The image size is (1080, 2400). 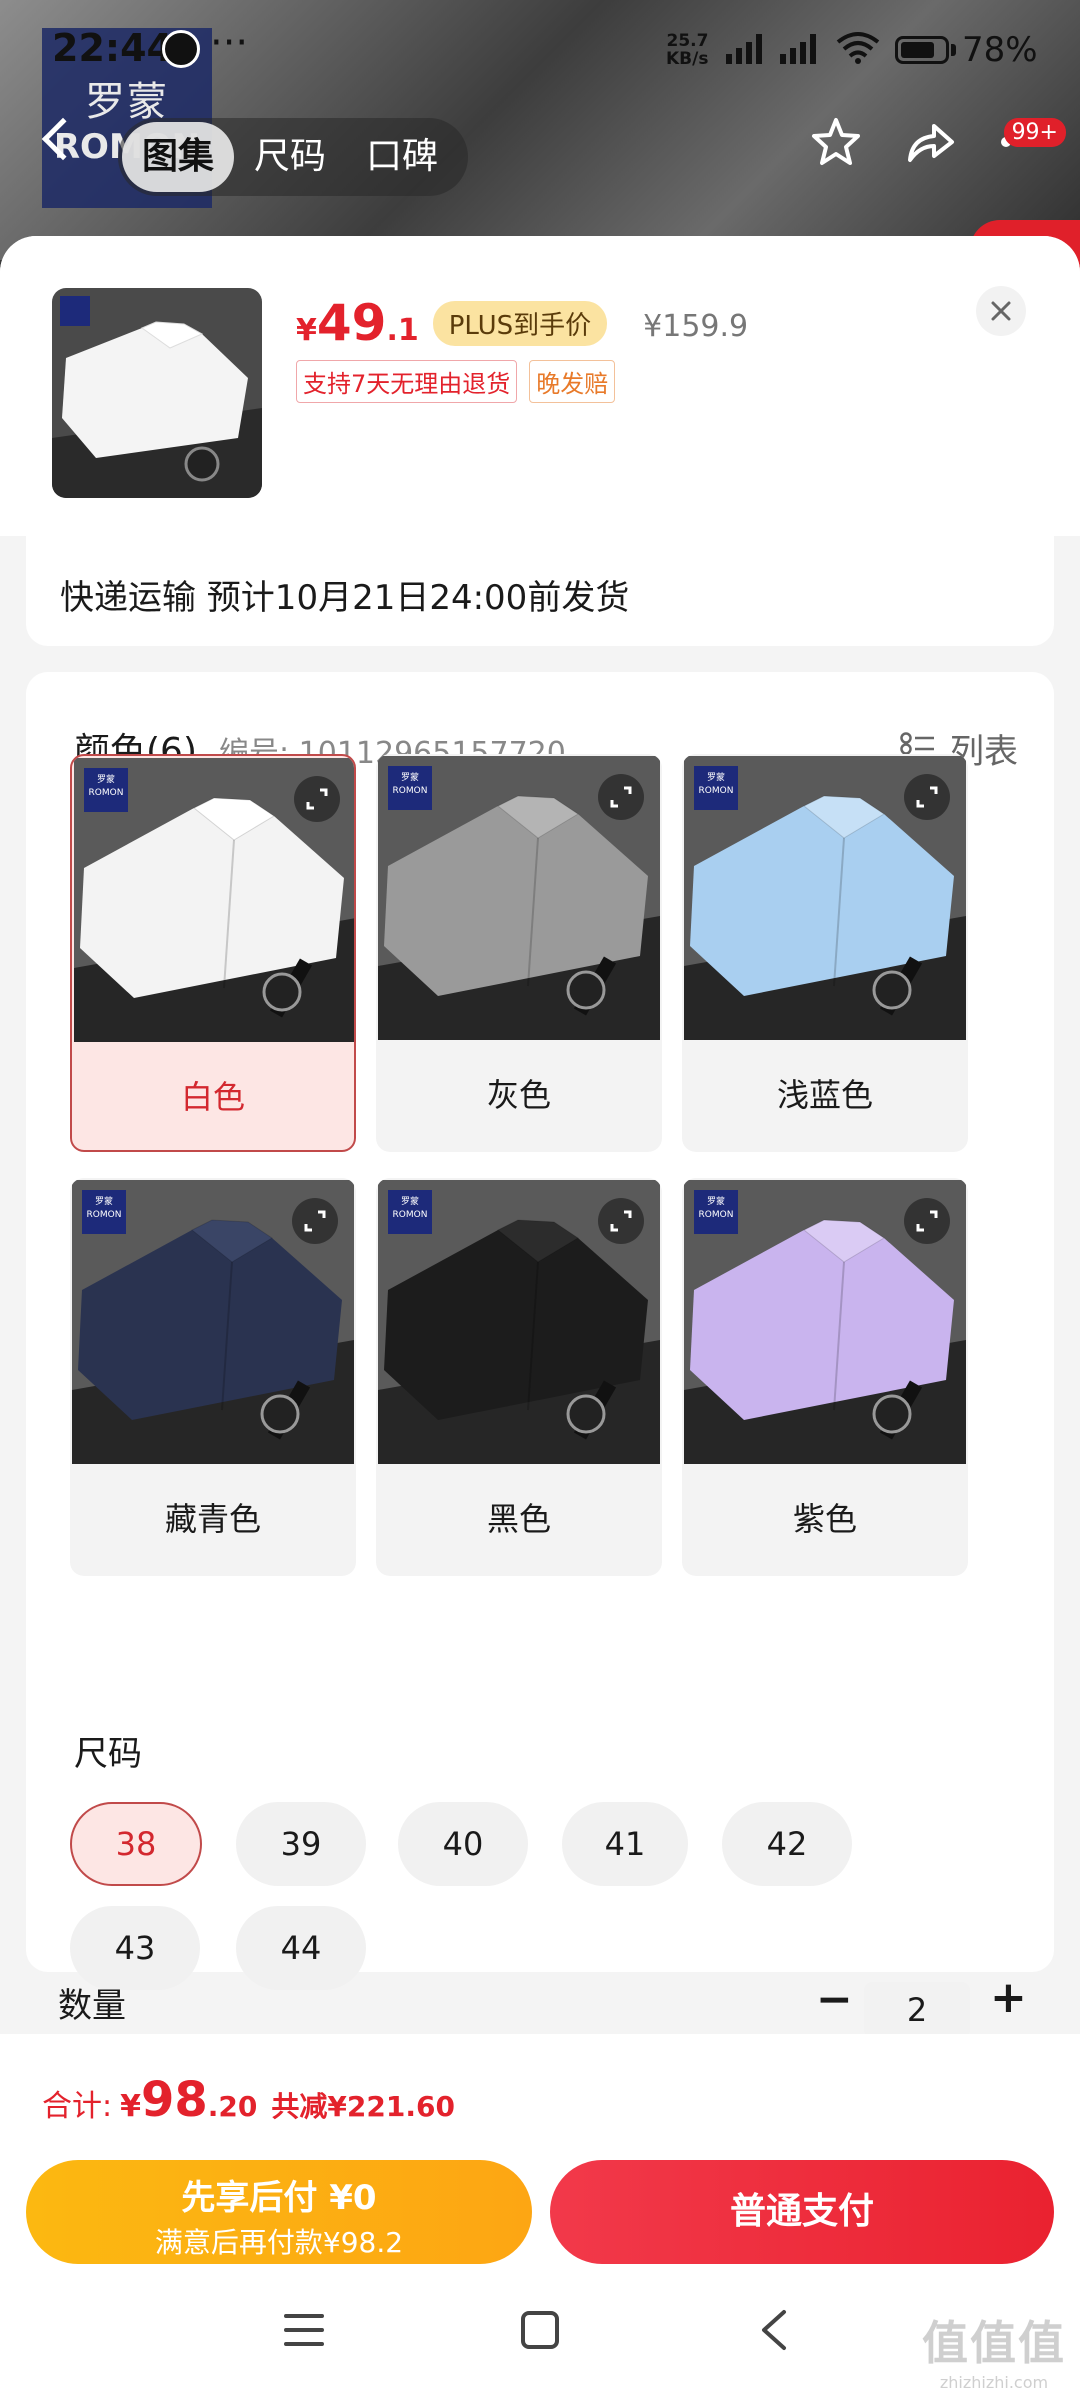 What do you see at coordinates (773, 2330) in the screenshot?
I see `back-nav-icon` at bounding box center [773, 2330].